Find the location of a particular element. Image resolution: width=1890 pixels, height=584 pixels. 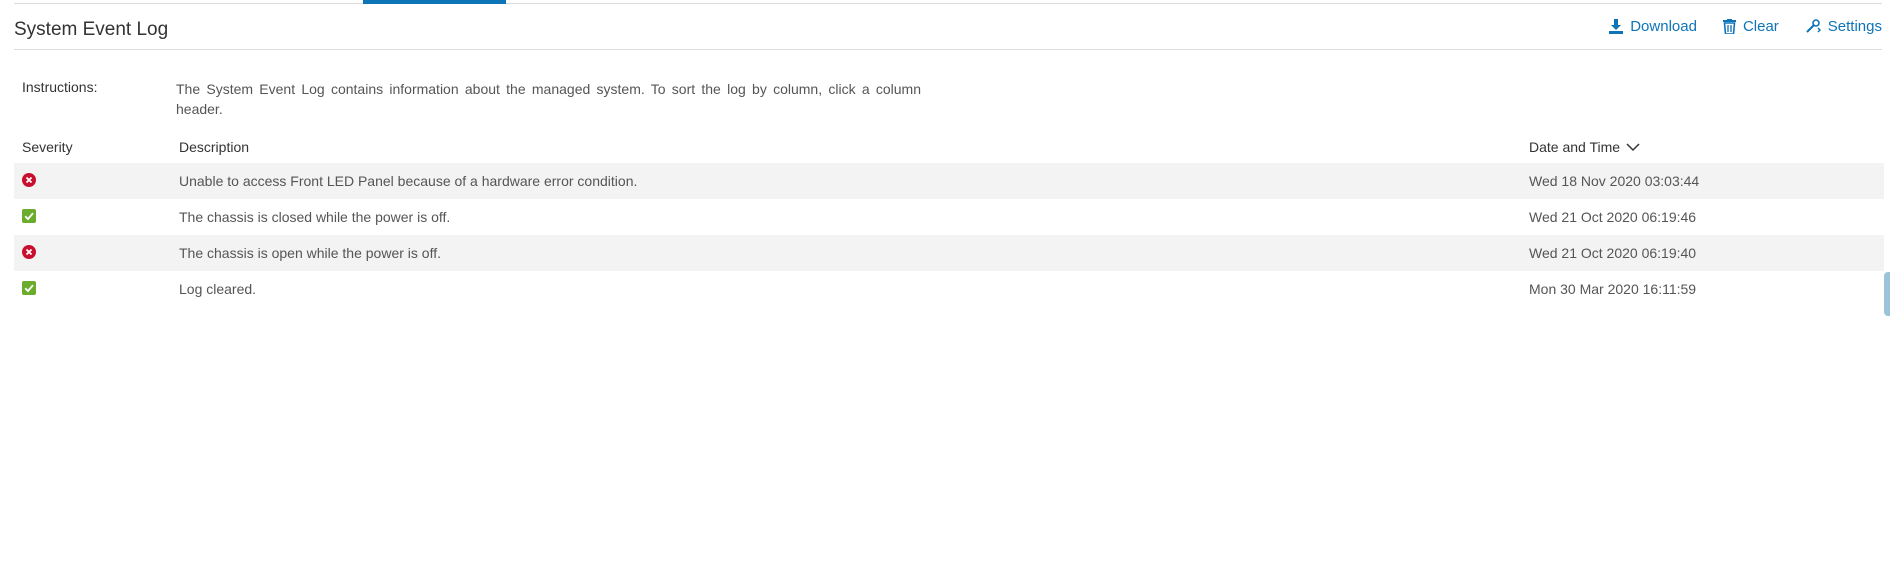

date-time-cell: Wed 18 Nov 2020 03:03:44 is located at coordinates (1706, 181).